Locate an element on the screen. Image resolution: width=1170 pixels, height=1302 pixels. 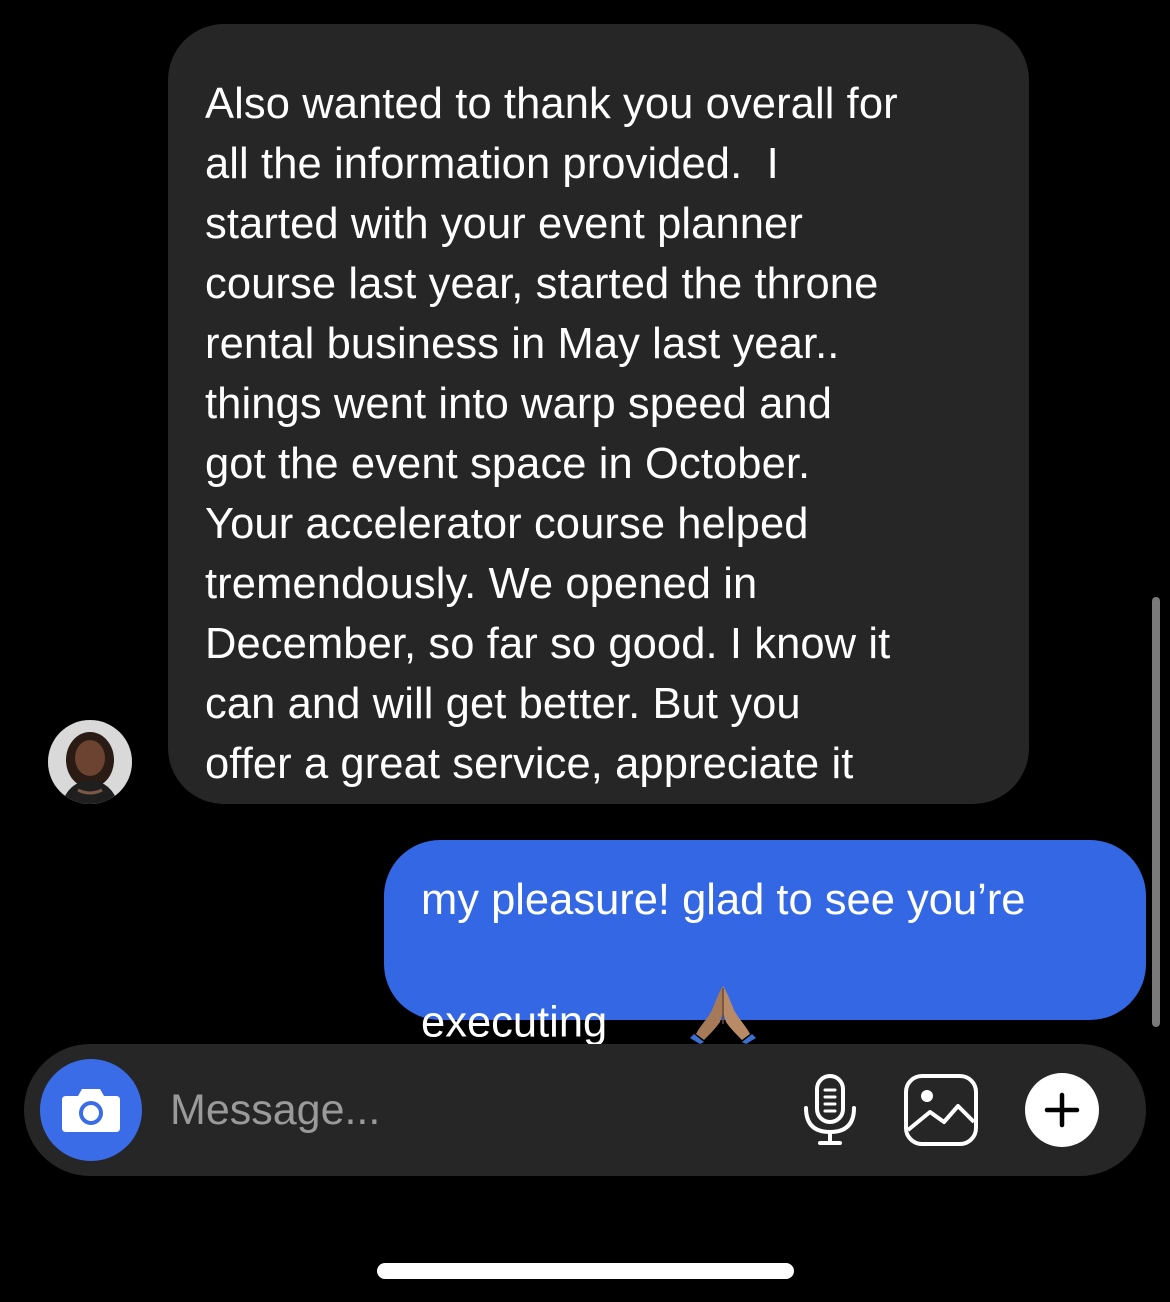
sender-avatar is located at coordinates (90, 762).